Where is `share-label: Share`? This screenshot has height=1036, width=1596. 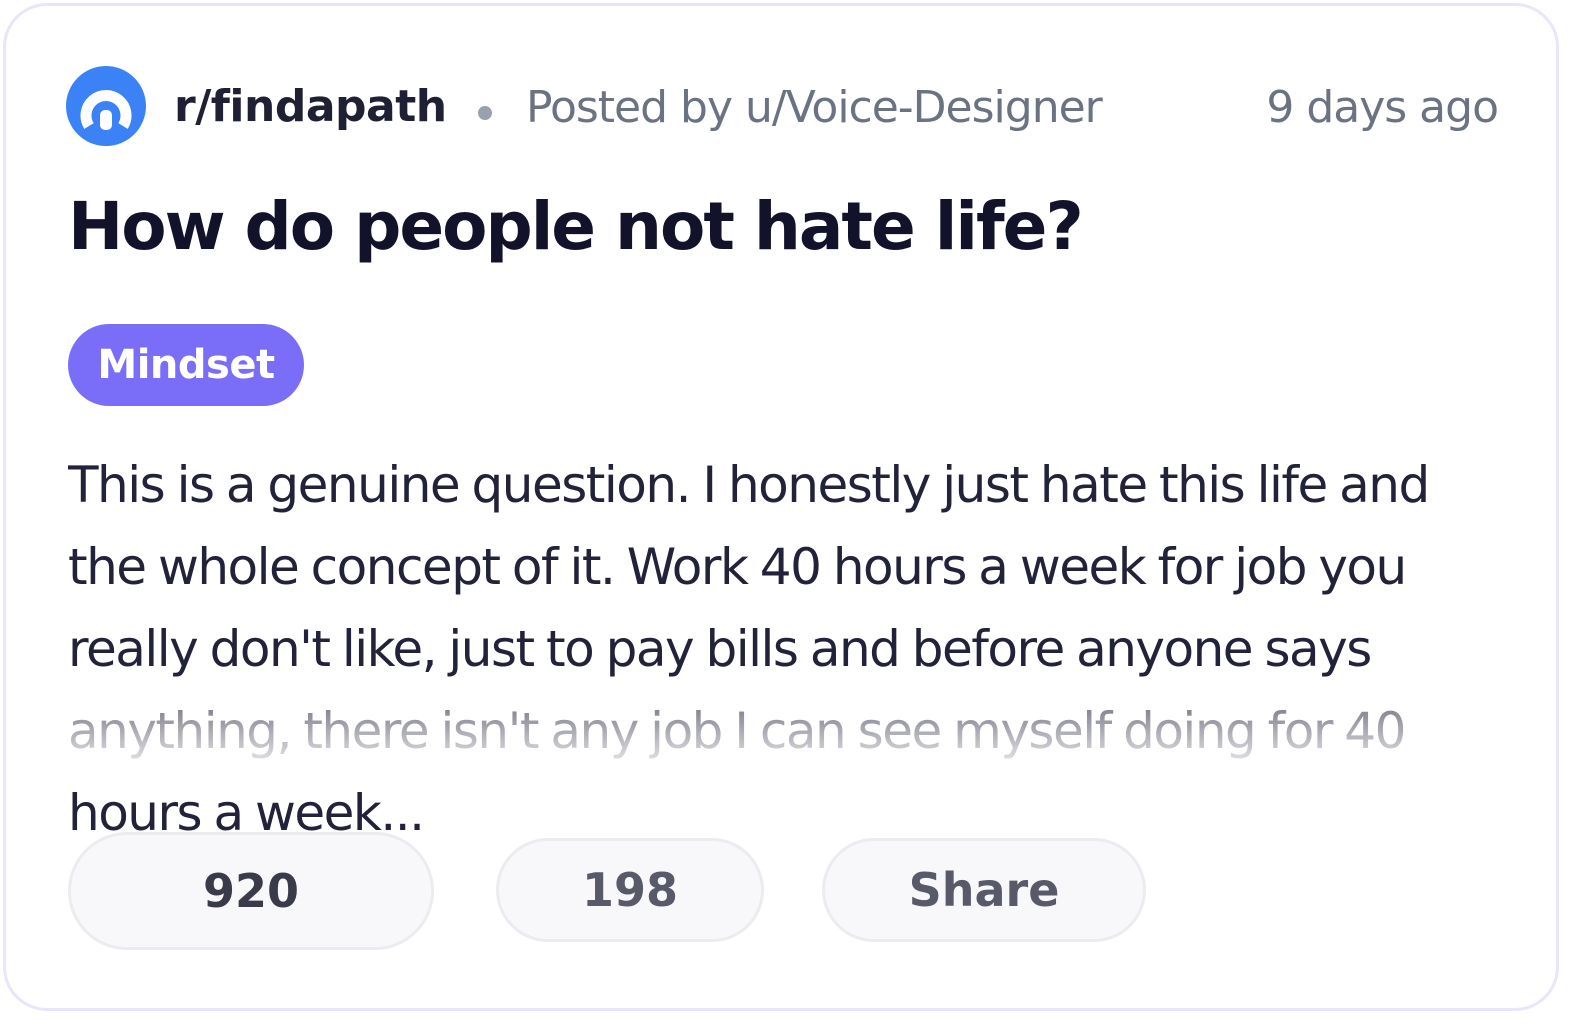
share-label: Share is located at coordinates (984, 890).